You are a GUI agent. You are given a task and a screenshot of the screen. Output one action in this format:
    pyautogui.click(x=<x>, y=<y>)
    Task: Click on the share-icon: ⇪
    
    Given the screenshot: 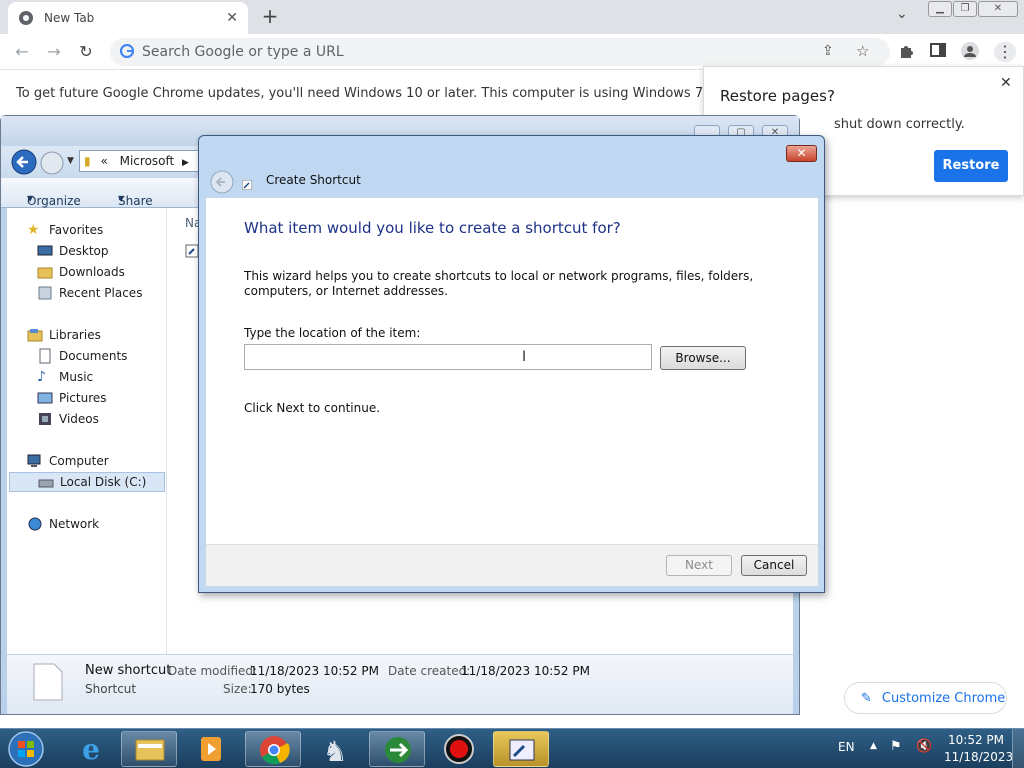 What is the action you would take?
    pyautogui.click(x=828, y=51)
    